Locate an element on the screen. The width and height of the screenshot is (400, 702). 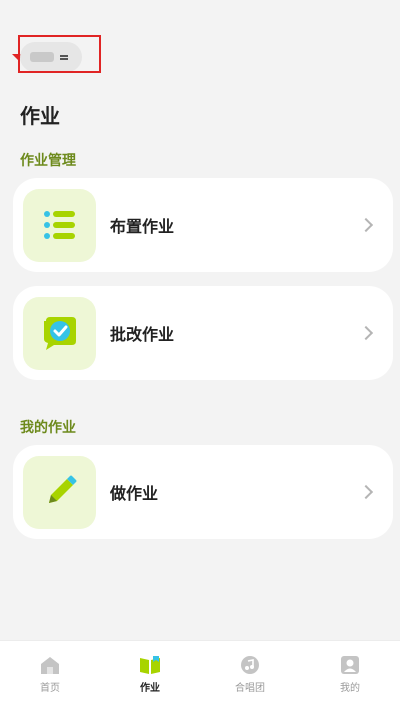
list-icon is located at coordinates (59, 225).